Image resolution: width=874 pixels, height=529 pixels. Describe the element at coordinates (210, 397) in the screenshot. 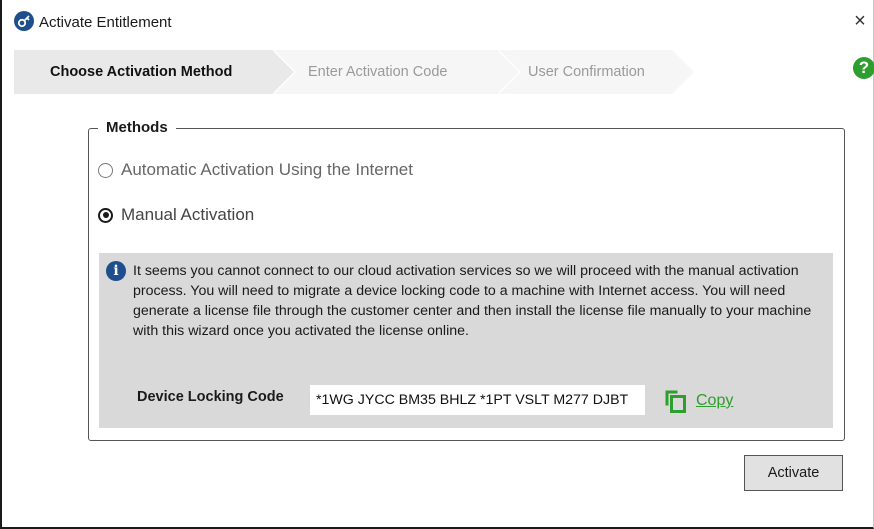

I see `device-locking-code-label: Device Locking Code` at that location.